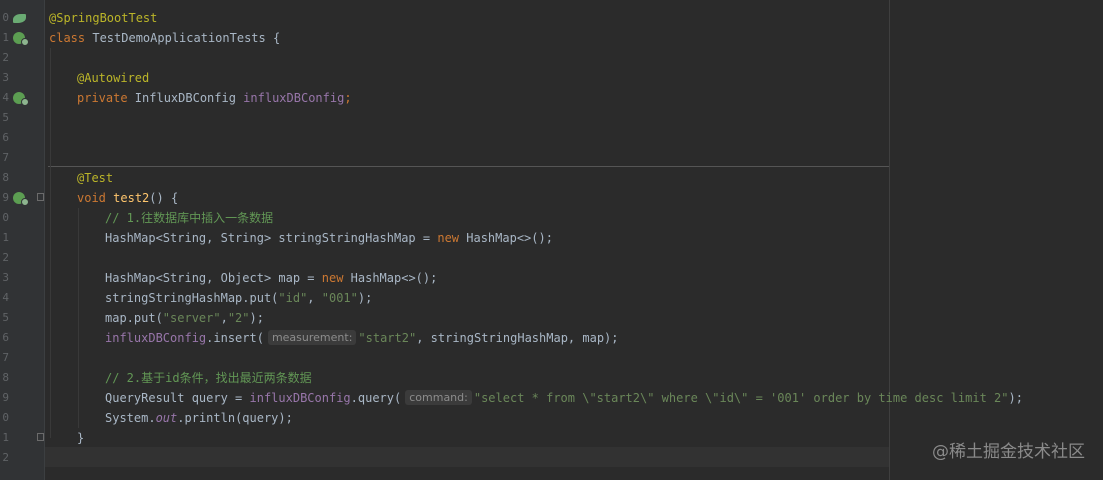 The height and width of the screenshot is (480, 1103). What do you see at coordinates (339, 298) in the screenshot?
I see `string-literal: "001"` at bounding box center [339, 298].